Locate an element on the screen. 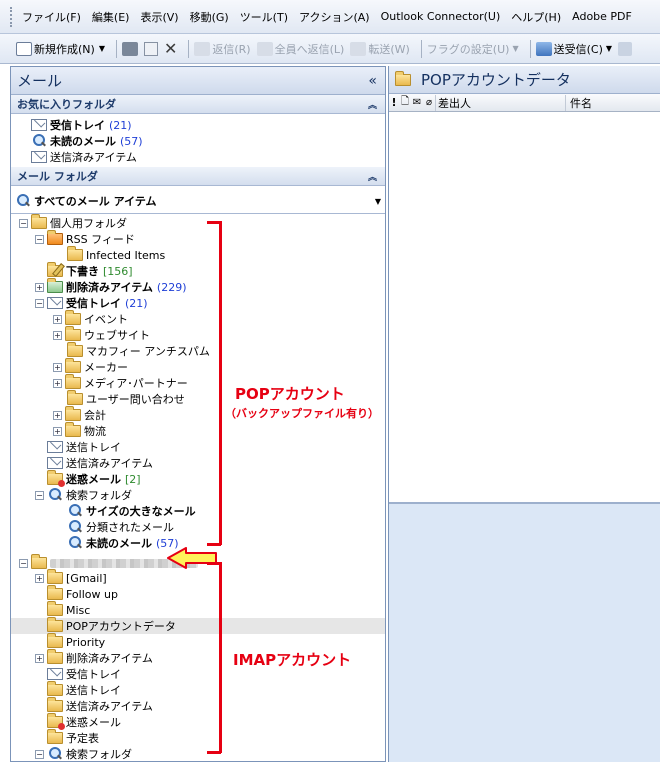  tree-item-label: 削除済みアイテム is located at coordinates (109, 287).